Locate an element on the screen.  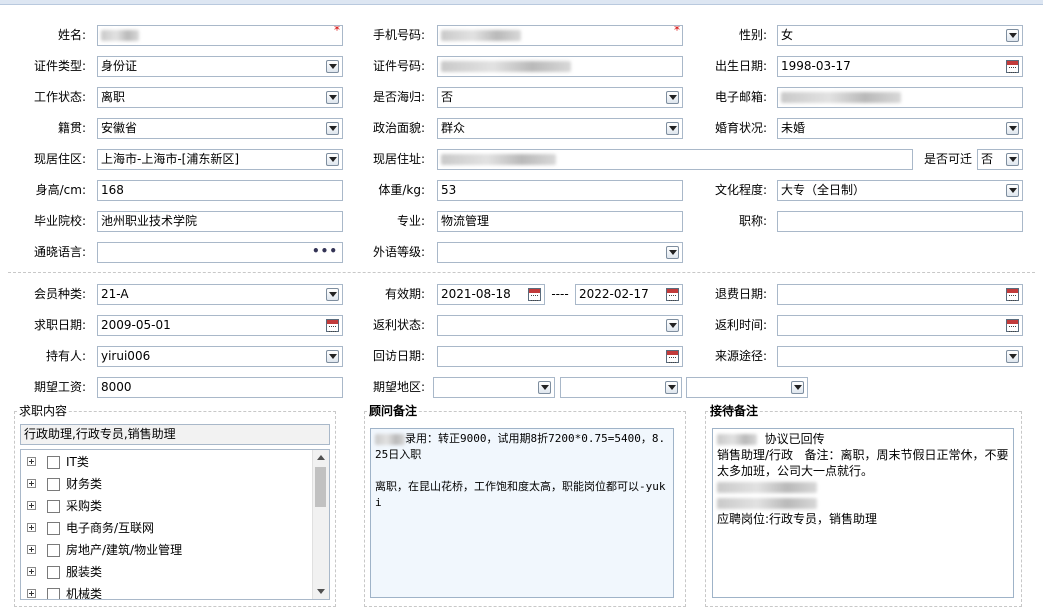
title-input is located at coordinates (900, 221).